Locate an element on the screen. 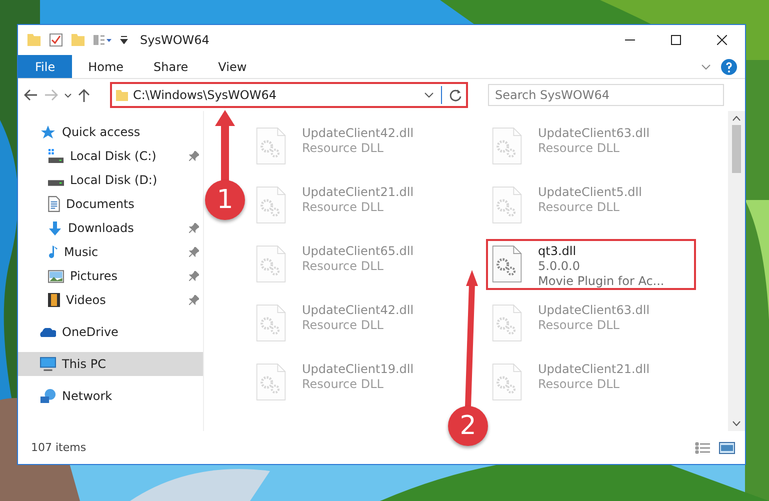  document-icon is located at coordinates (54, 204).